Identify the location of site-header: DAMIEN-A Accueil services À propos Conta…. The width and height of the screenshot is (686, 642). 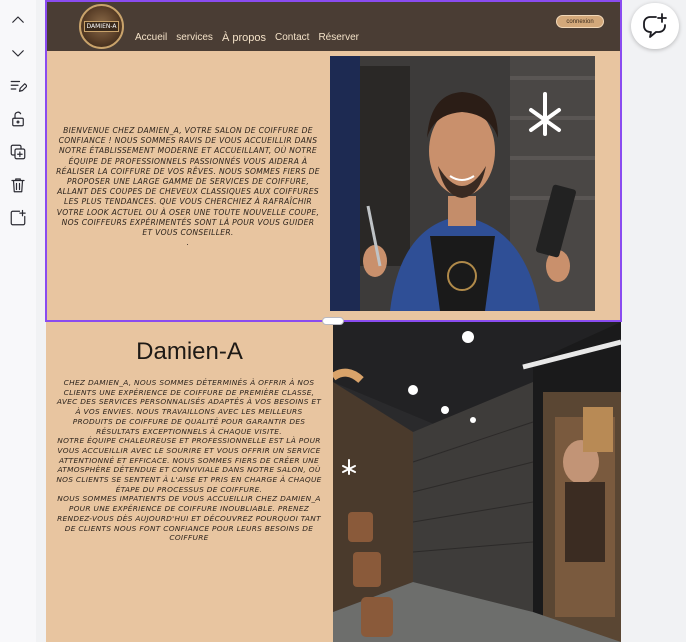
(333, 25).